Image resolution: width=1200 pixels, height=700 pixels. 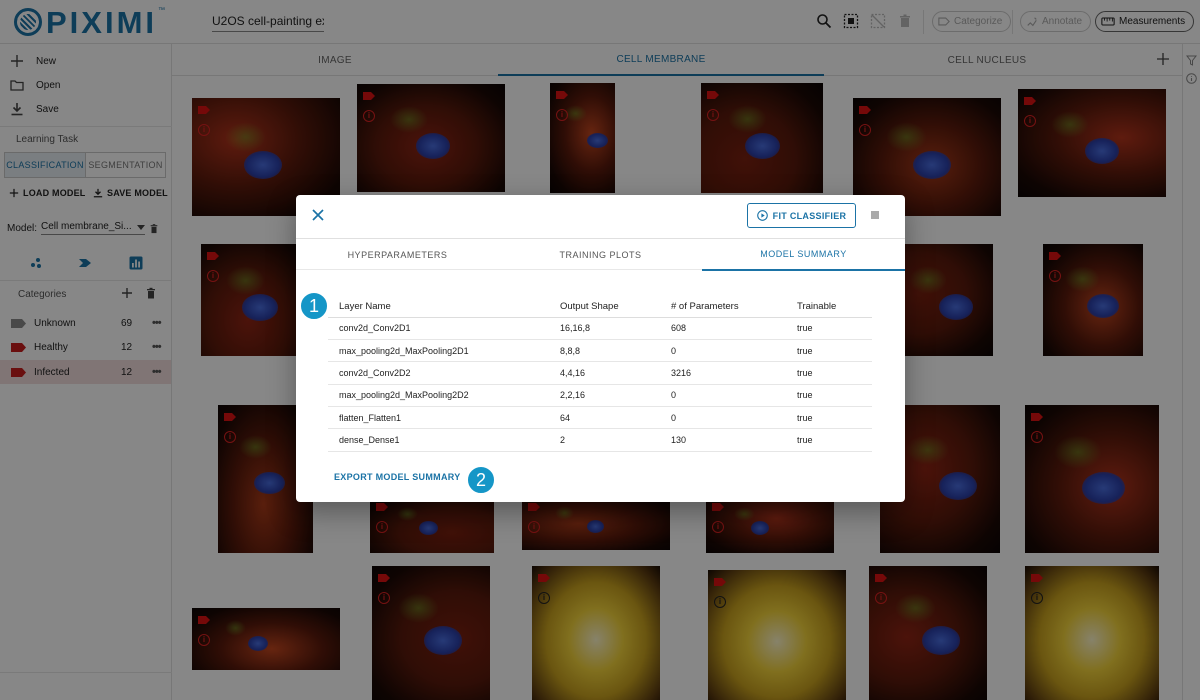 What do you see at coordinates (438, 307) in the screenshot?
I see `column-header: Layer Name` at bounding box center [438, 307].